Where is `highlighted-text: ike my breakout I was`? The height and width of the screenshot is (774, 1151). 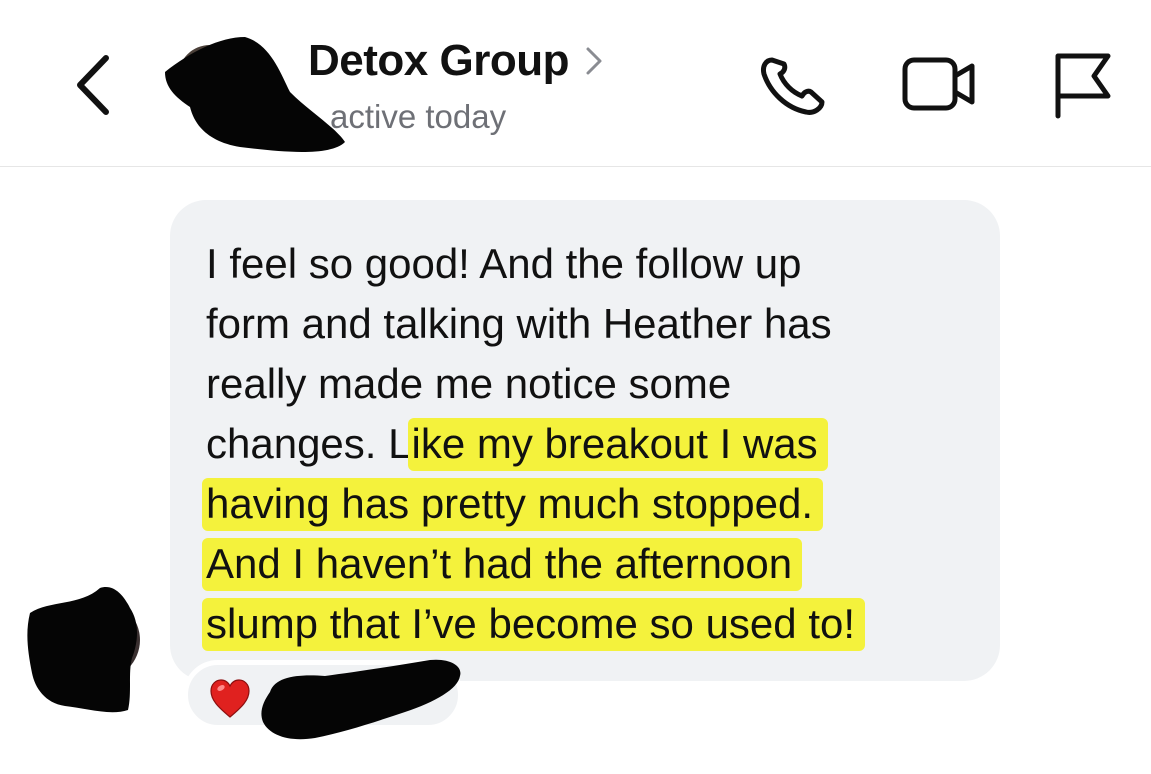
highlighted-text: ike my breakout I was is located at coordinates (617, 444).